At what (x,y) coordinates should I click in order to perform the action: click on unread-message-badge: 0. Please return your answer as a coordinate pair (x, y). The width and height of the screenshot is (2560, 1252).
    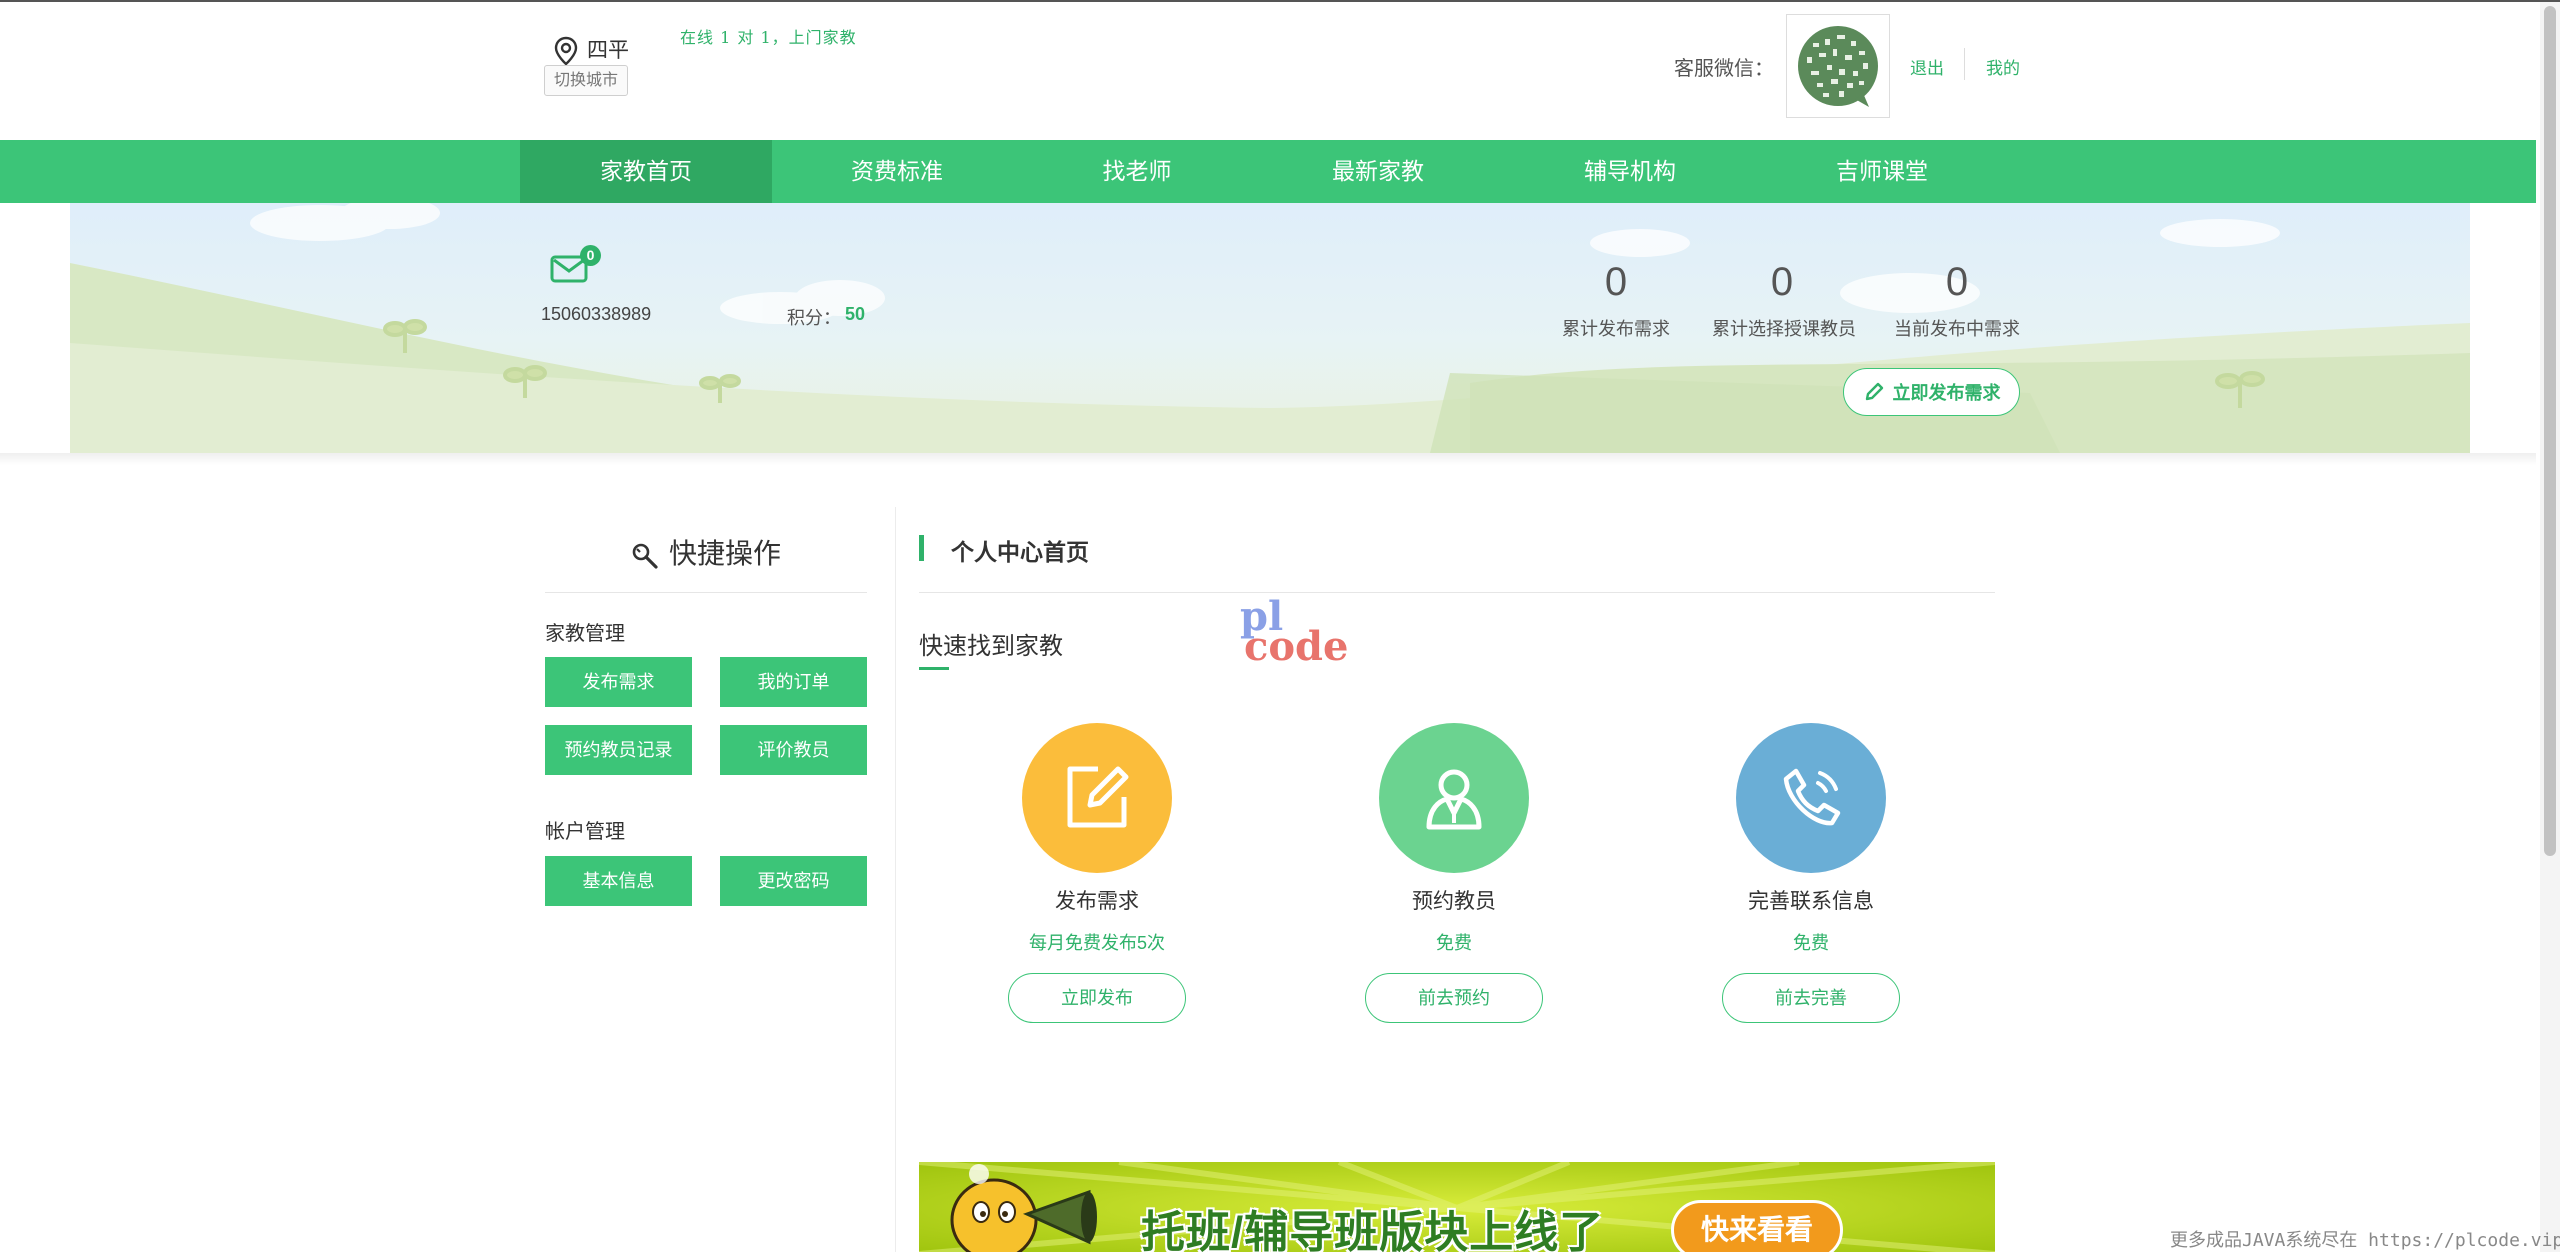
    Looking at the image, I should click on (590, 255).